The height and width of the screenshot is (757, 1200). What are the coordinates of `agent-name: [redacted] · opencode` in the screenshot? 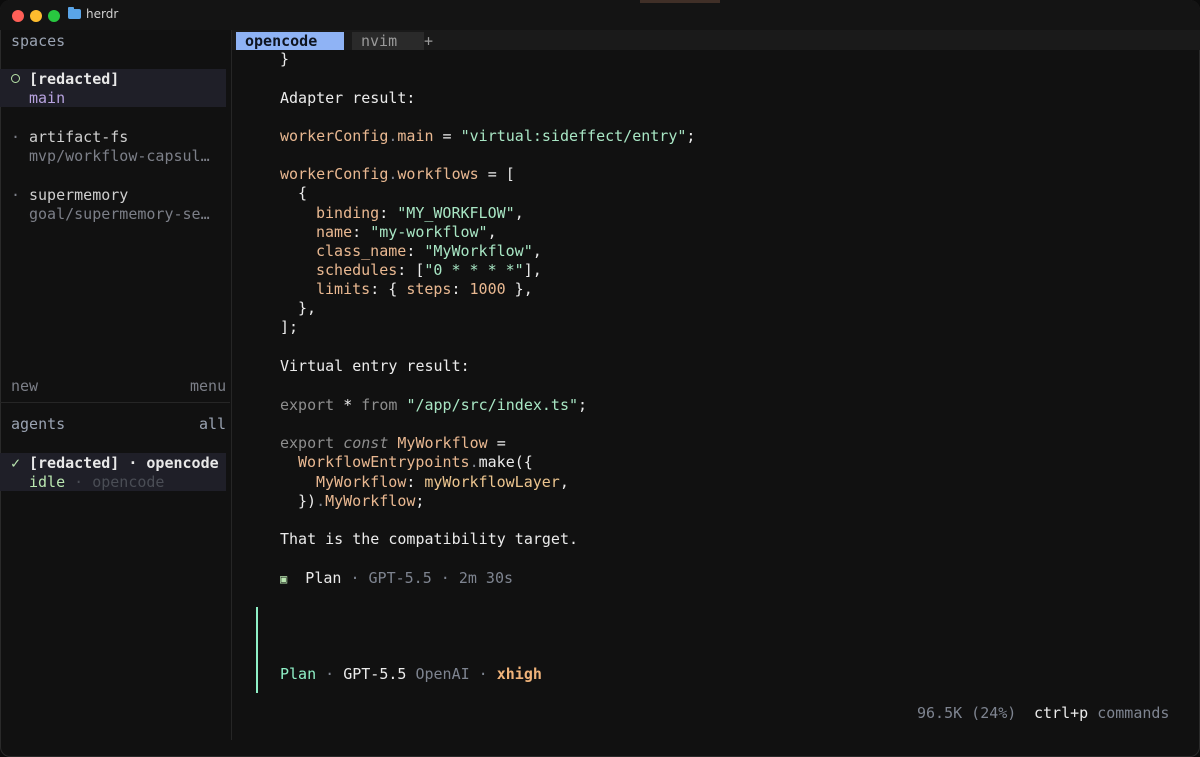 It's located at (124, 463).